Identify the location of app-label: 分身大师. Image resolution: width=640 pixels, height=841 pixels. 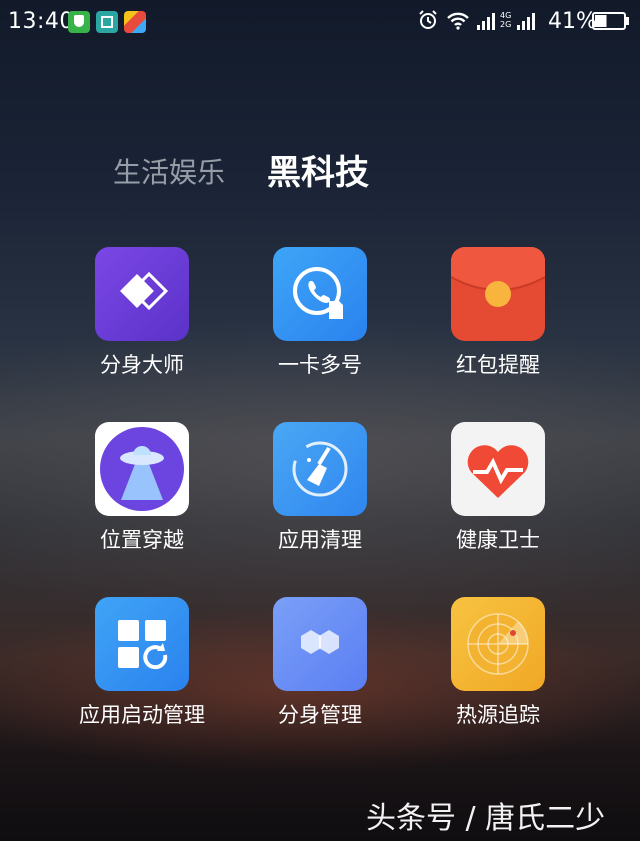
(142, 365).